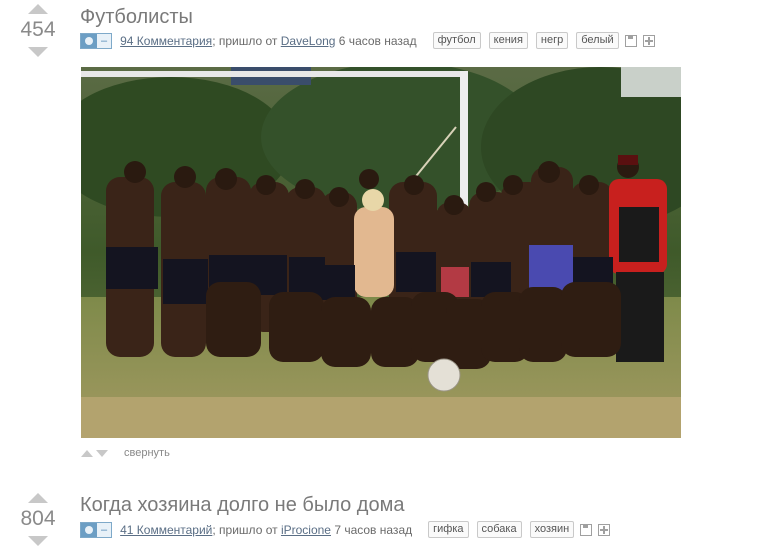  I want to click on tag-list: гифка собака хозяин, so click(497, 529).